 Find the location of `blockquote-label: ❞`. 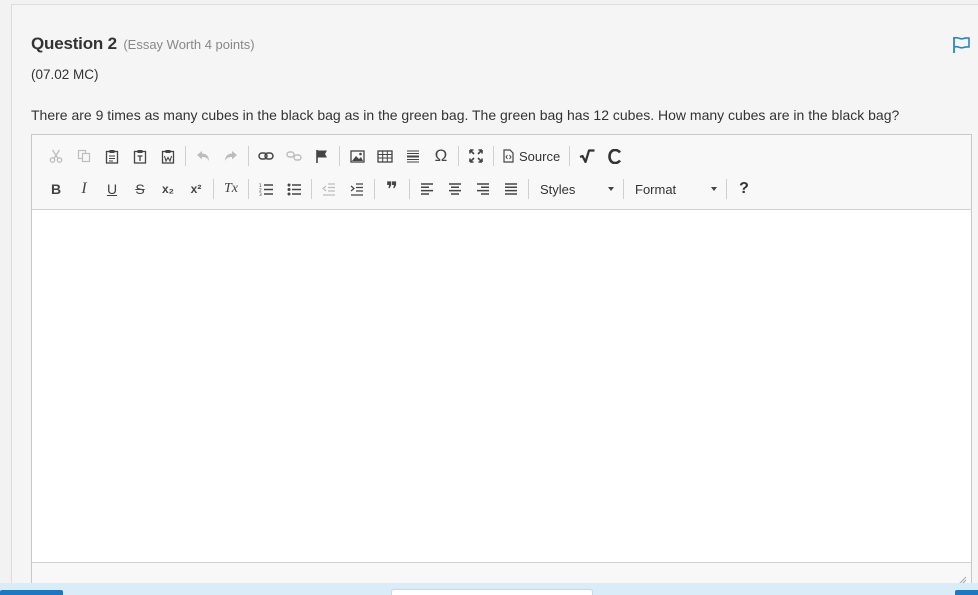

blockquote-label: ❞ is located at coordinates (392, 189).